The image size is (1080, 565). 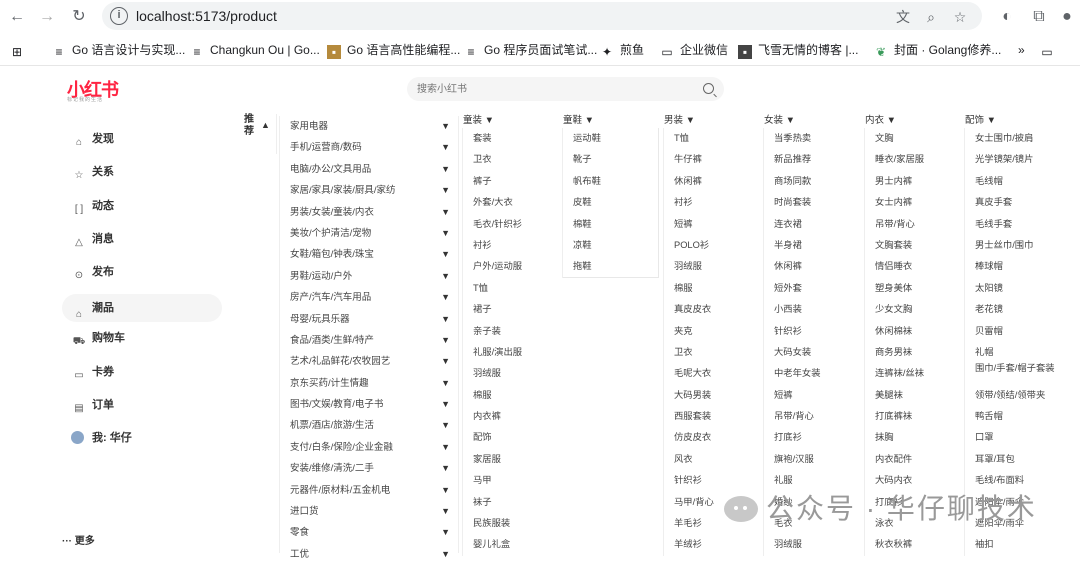 I want to click on subcategory-item: 毛线帽, so click(x=1014, y=181).